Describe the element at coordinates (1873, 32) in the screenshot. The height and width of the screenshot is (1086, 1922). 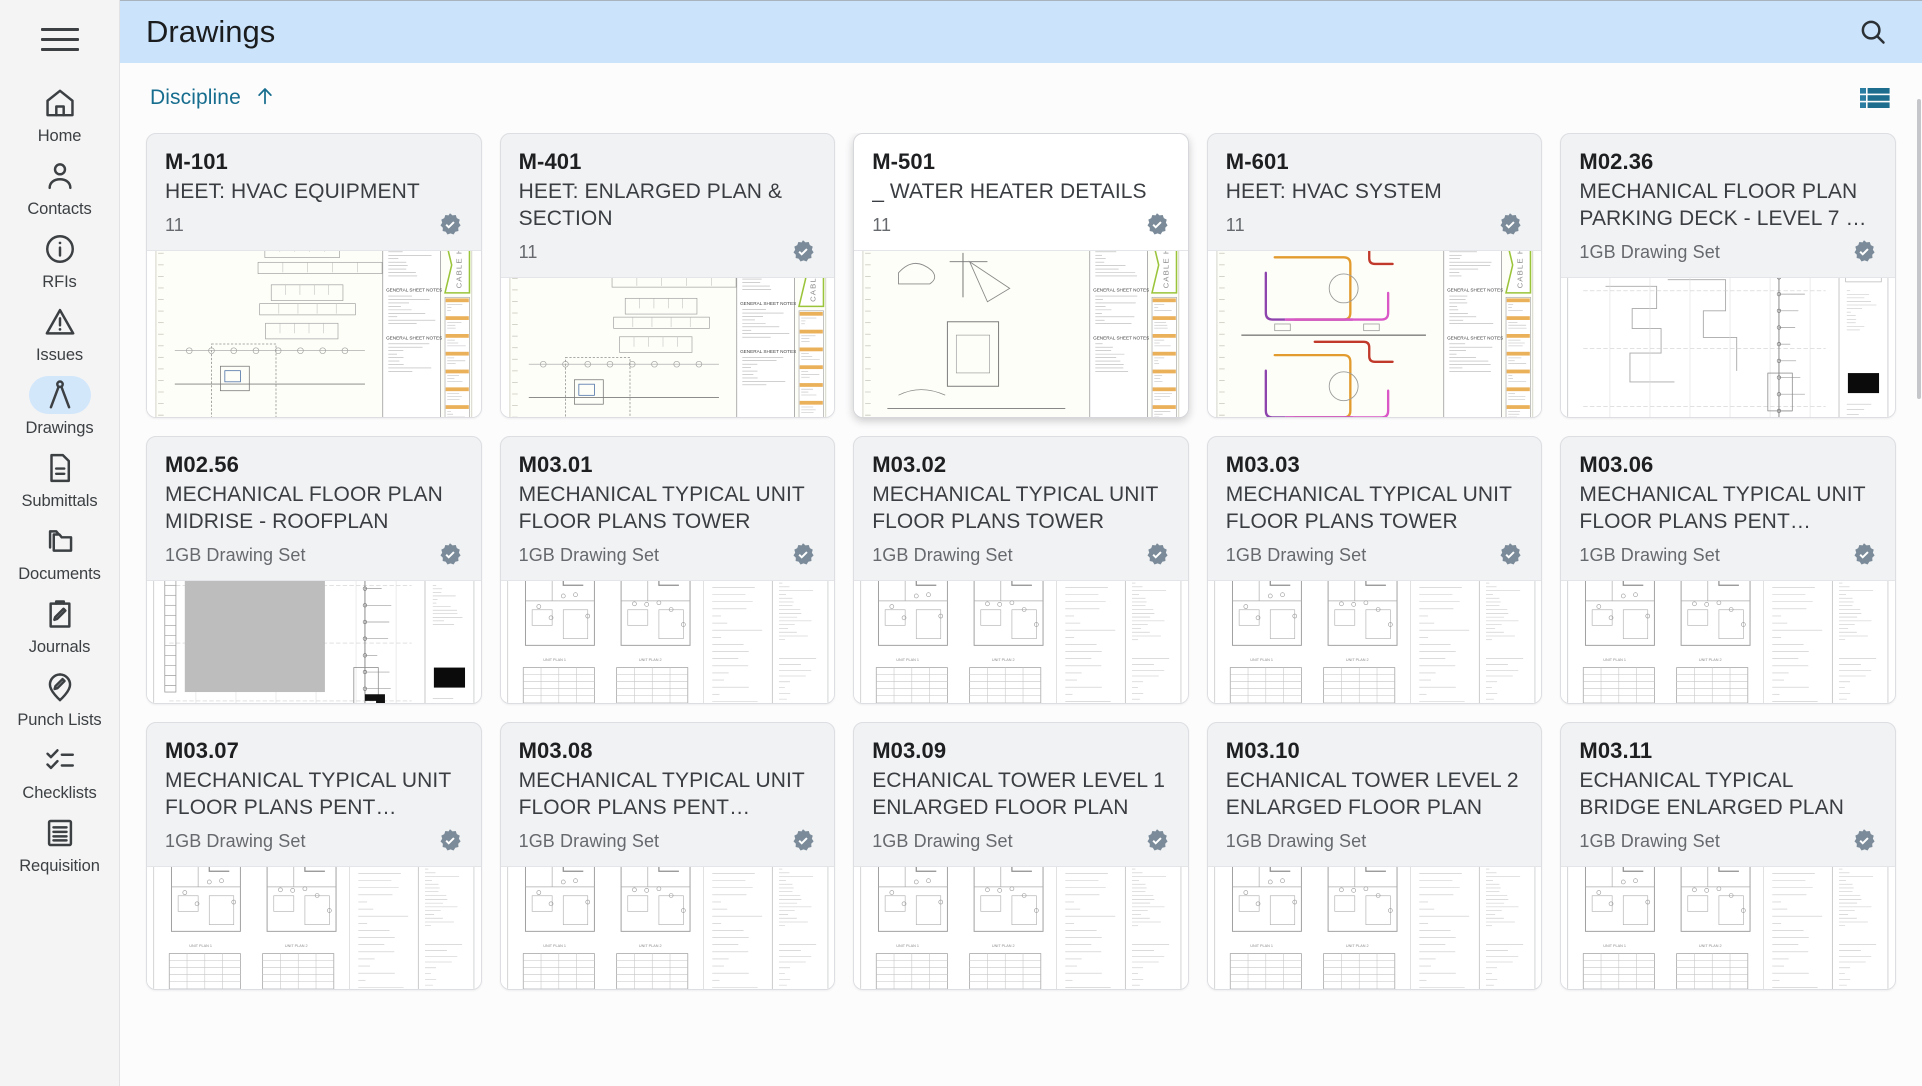
I see `search-icon` at that location.